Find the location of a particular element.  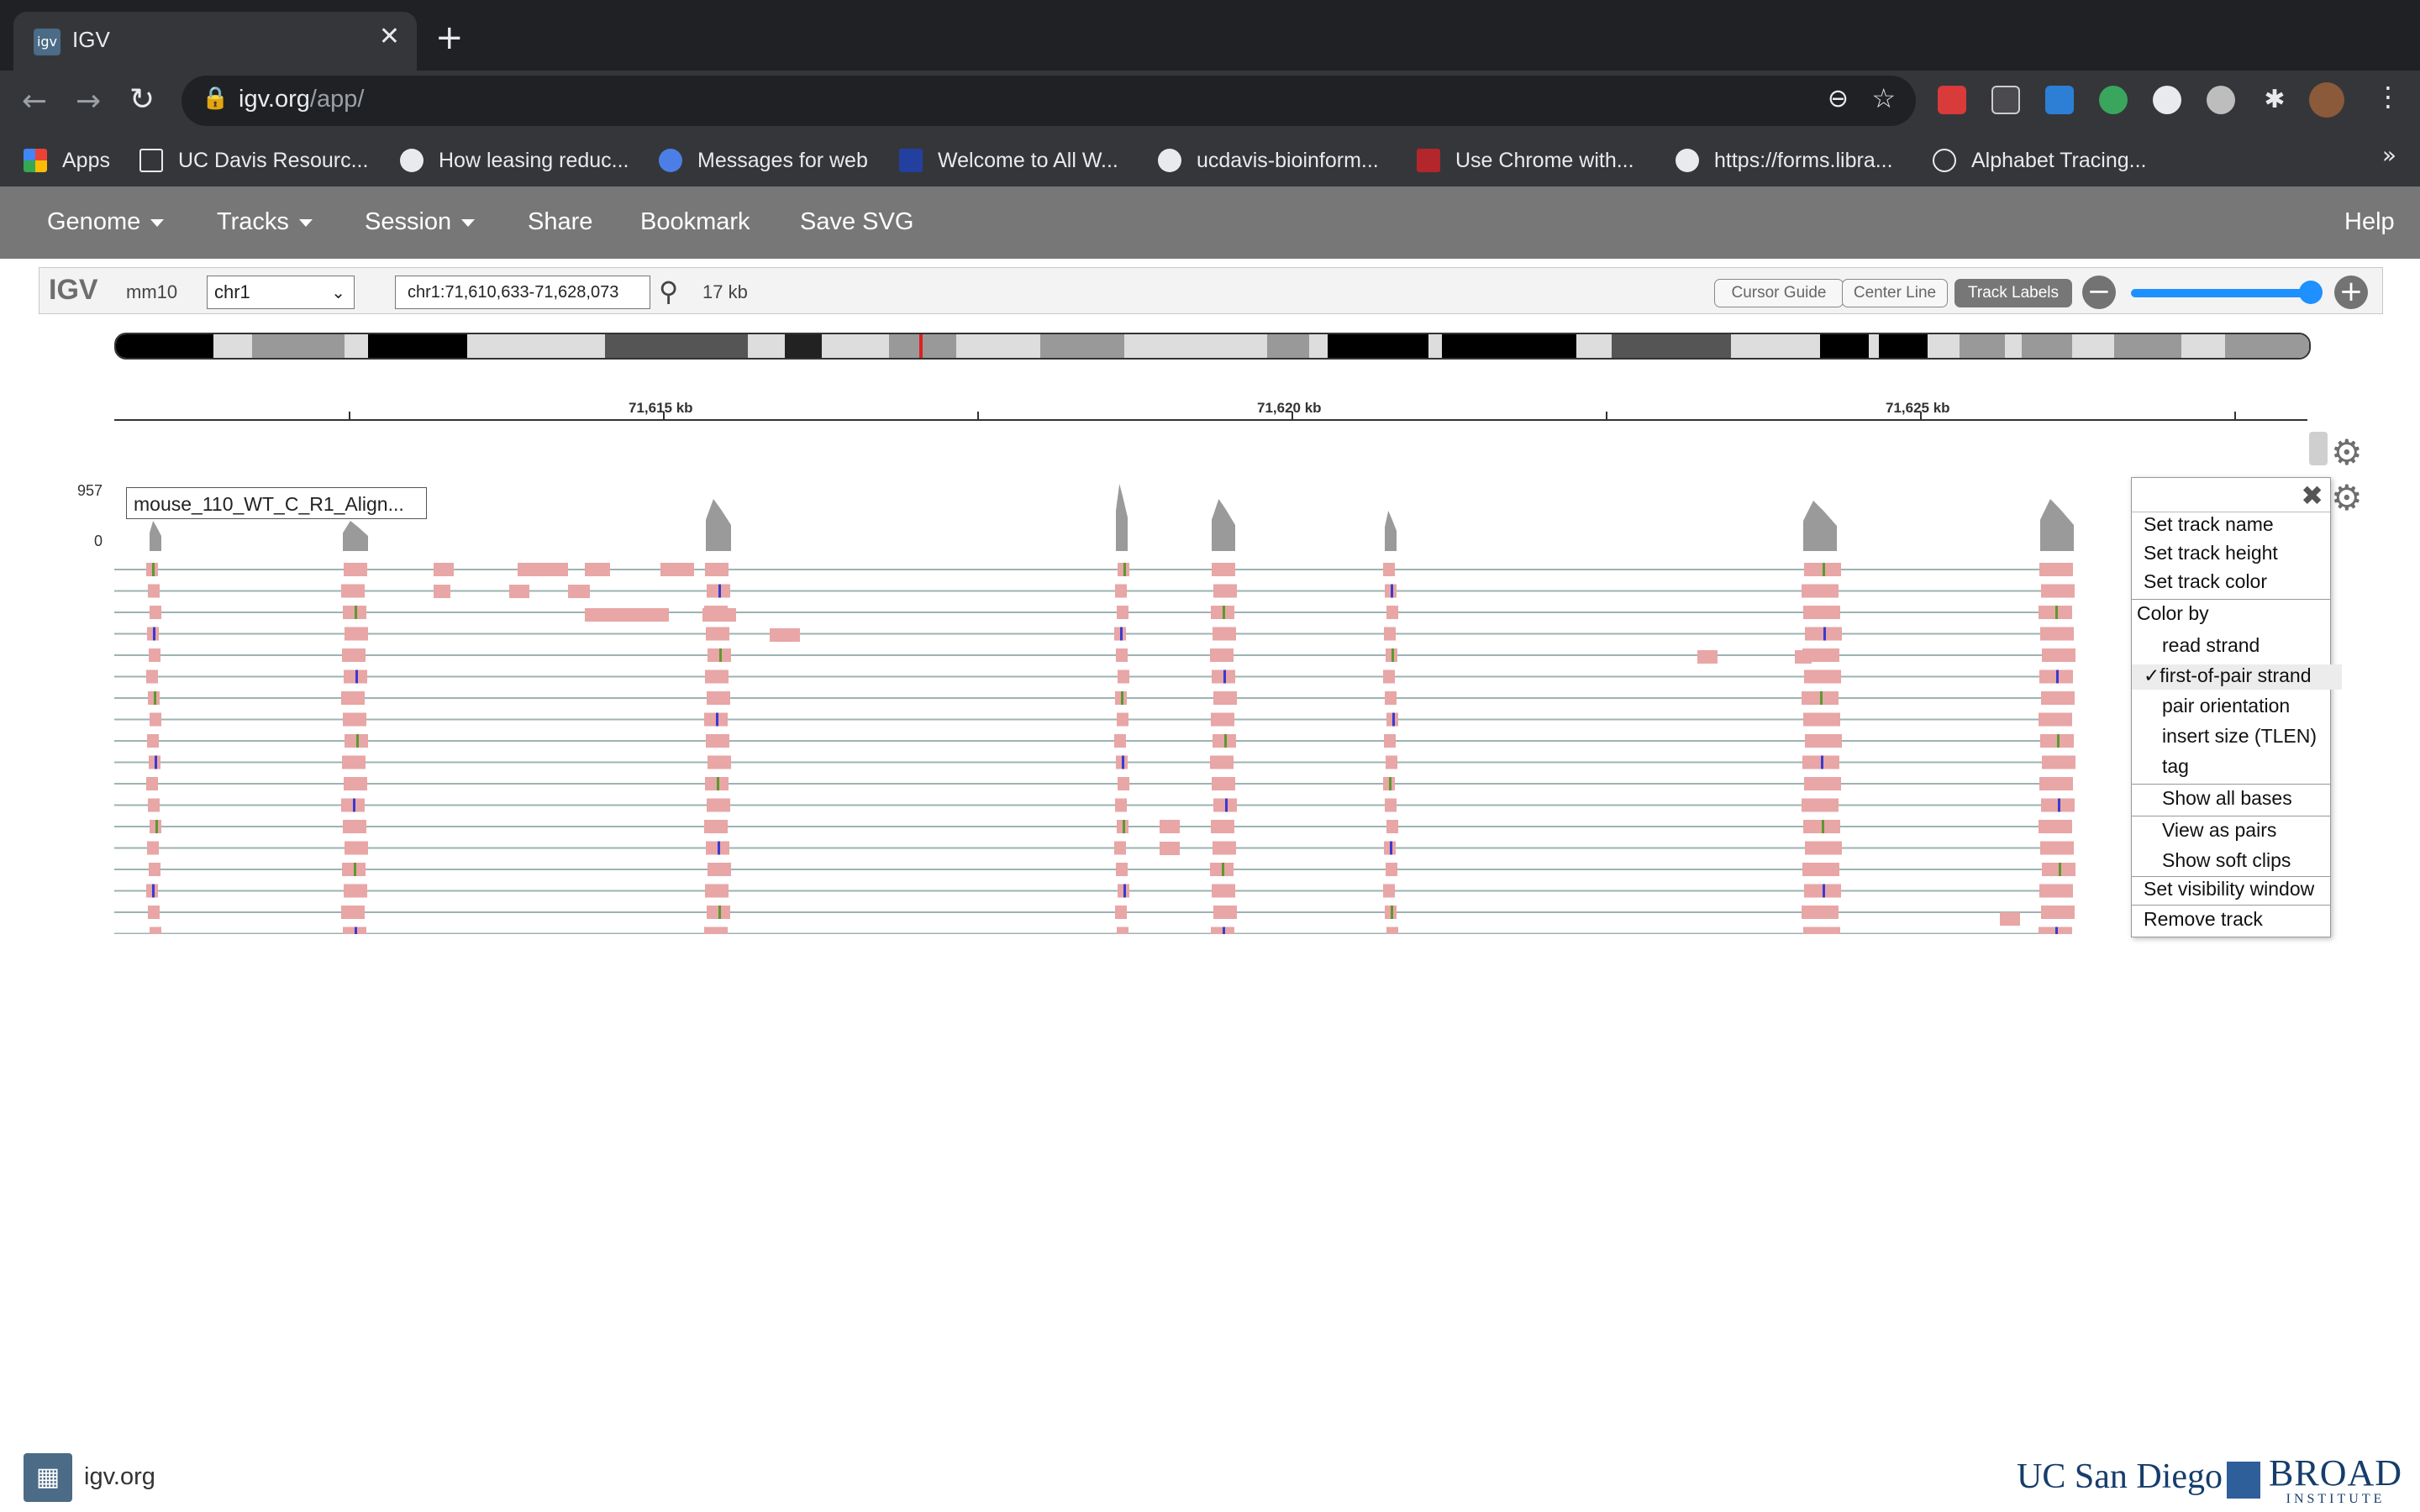

tracks-menu: Tracks is located at coordinates (265, 222).